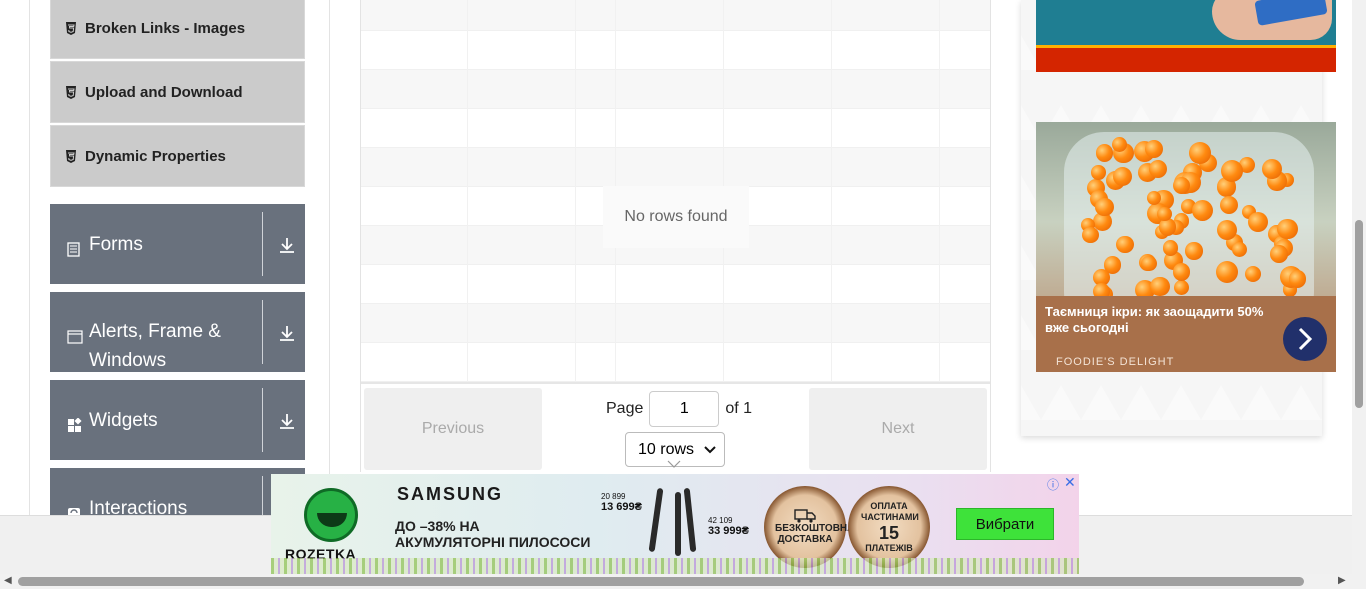 This screenshot has width=1366, height=589. I want to click on price-block: 42 109 33 999₴, so click(728, 526).